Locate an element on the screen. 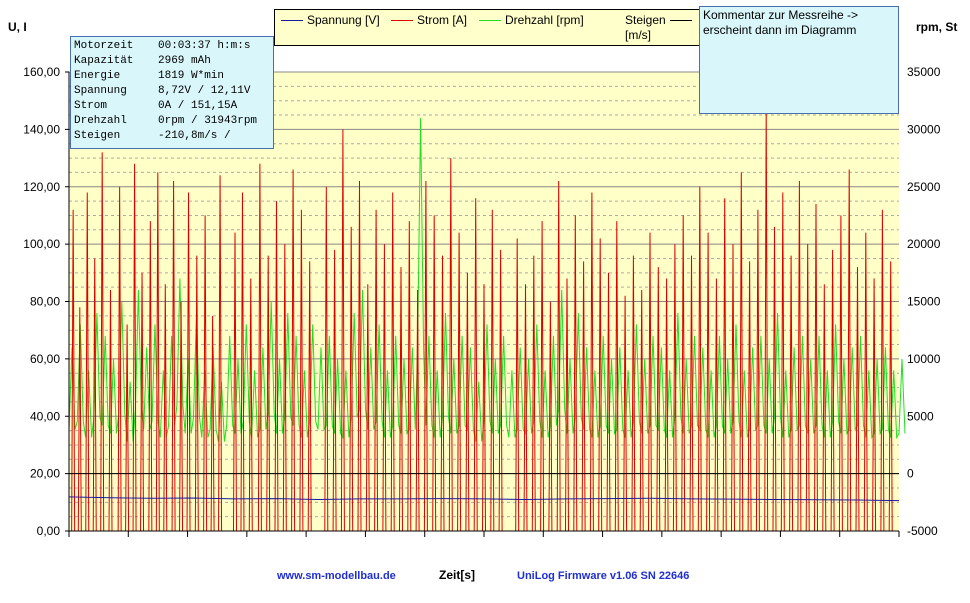 Image resolution: width=970 pixels, height=603 pixels. y-tick-left-label: 140,00 is located at coordinates (41, 129).